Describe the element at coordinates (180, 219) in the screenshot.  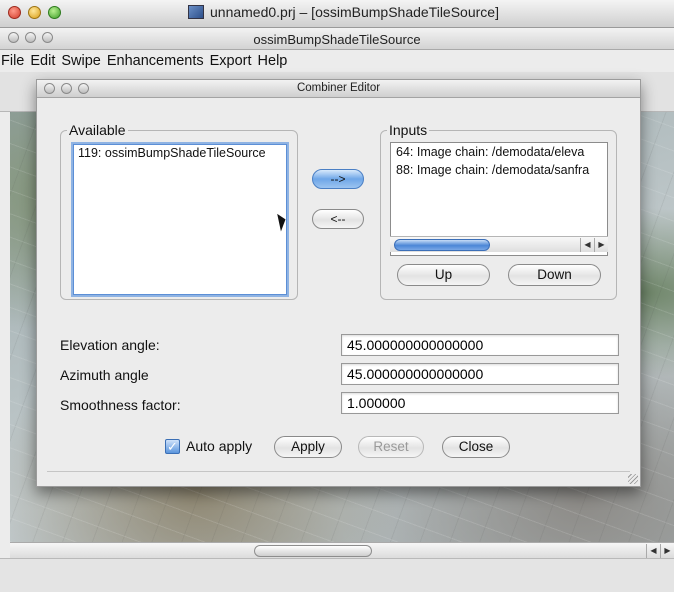
I see `available-list: 119: ossimBumpShadeTileSource` at that location.